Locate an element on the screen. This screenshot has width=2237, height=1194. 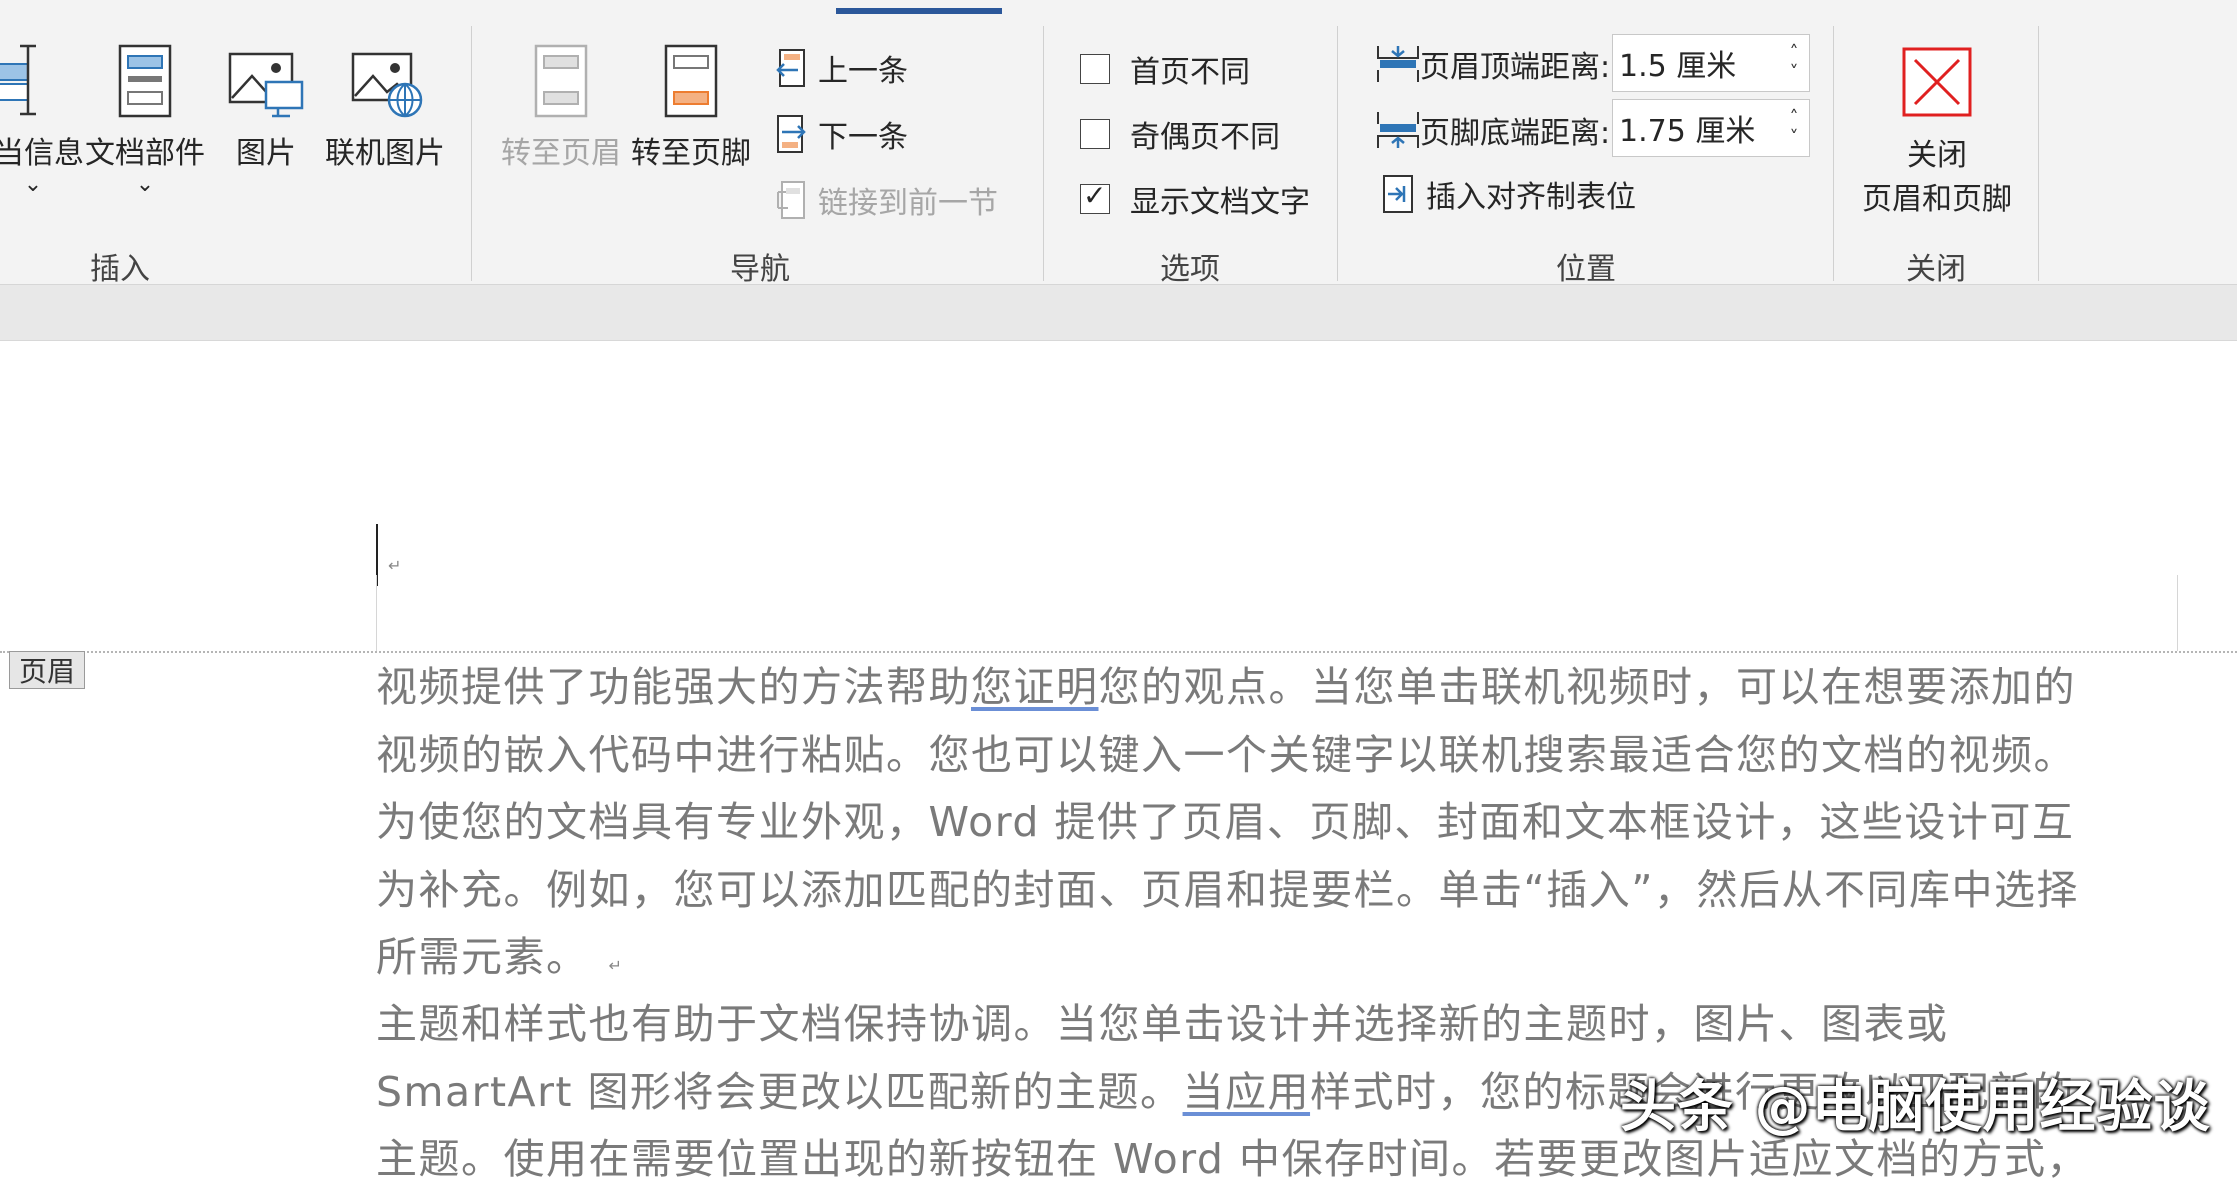
header-top-distance-label: 页眉顶端距离: is located at coordinates (1515, 67).